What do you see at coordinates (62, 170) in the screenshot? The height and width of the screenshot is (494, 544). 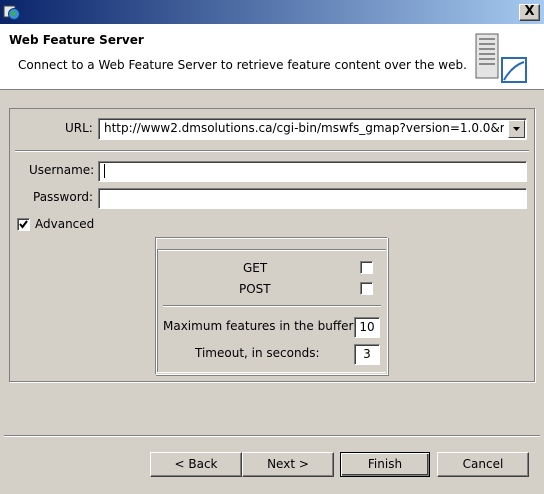 I see `username-label: Username:` at bounding box center [62, 170].